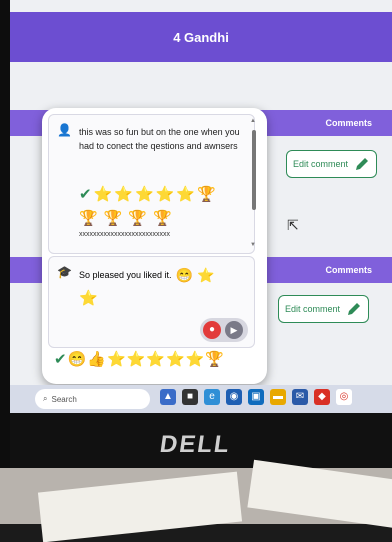  Describe the element at coordinates (300, 397) in the screenshot. I see `mail-icon: ✉` at that location.